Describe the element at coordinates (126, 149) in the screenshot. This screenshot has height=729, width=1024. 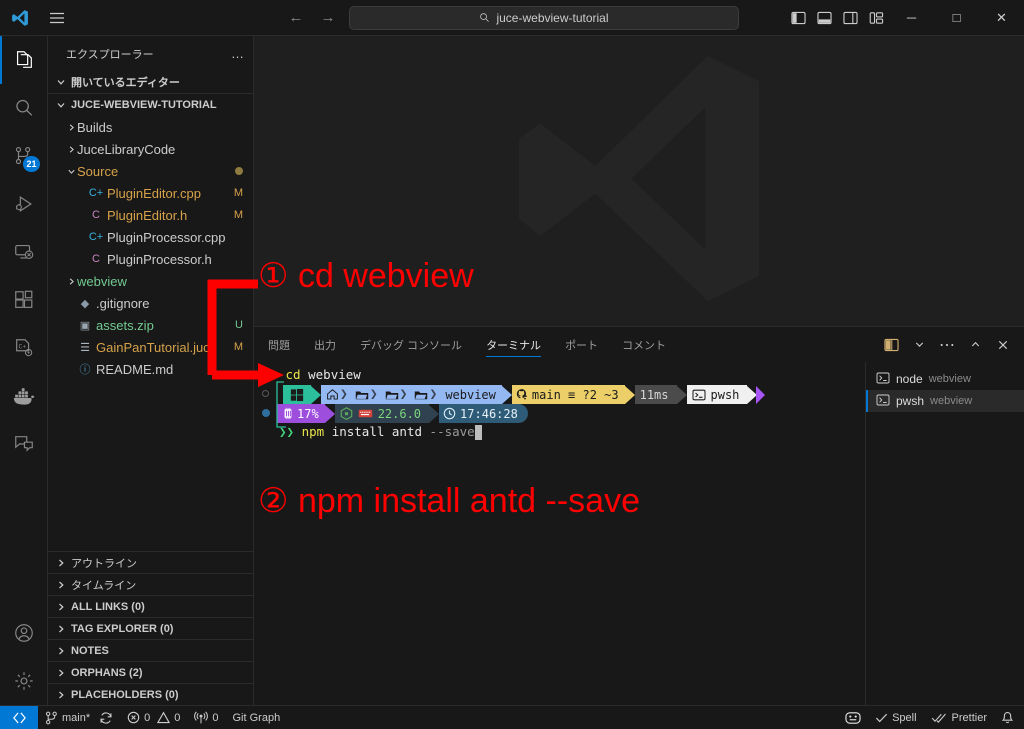
I see `tree-item-label: JuceLibraryCode` at that location.